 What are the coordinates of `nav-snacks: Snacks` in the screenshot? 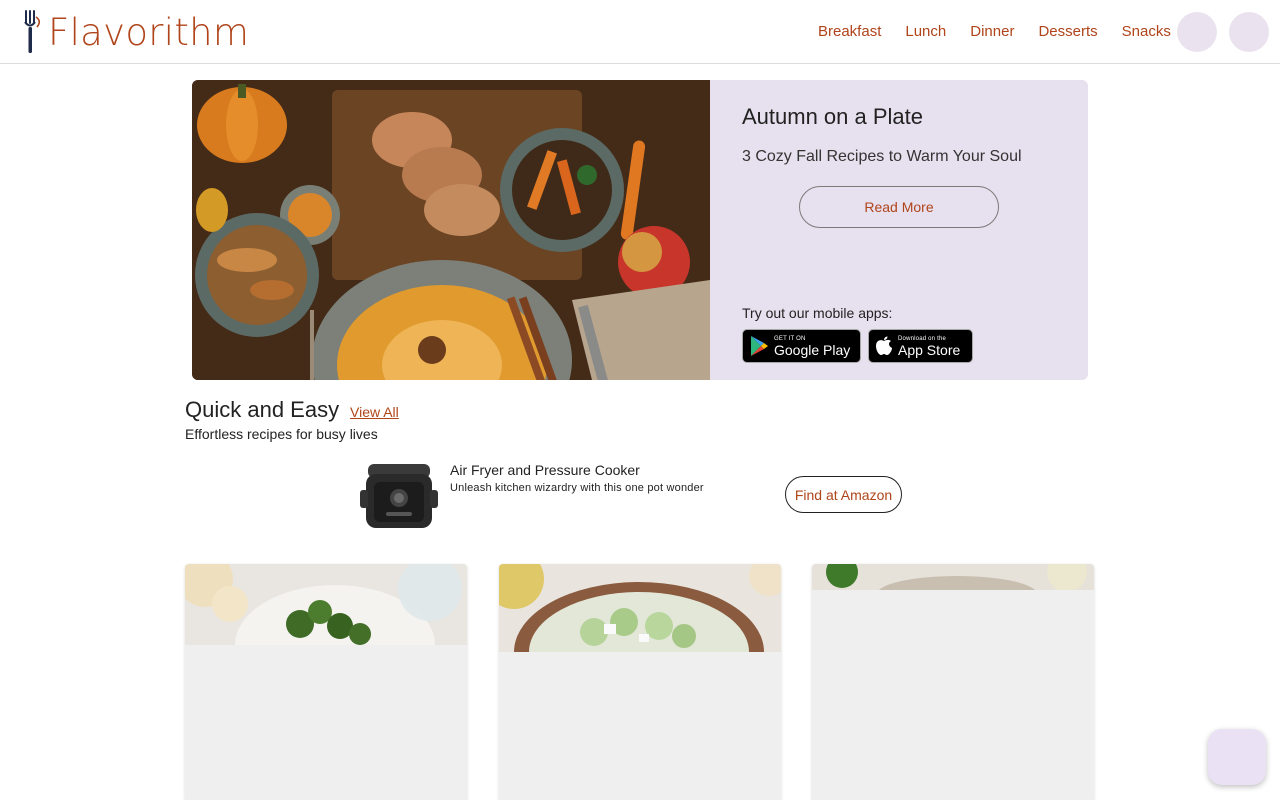 It's located at (1146, 31).